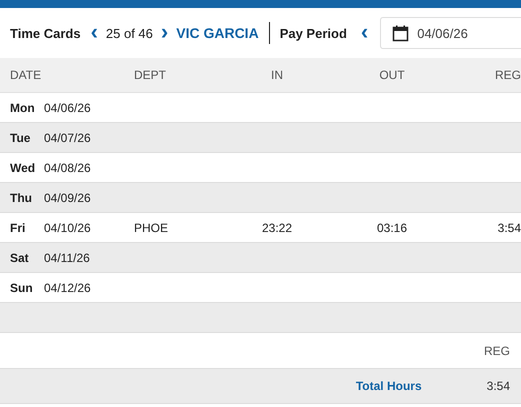 Image resolution: width=521 pixels, height=407 pixels. Describe the element at coordinates (151, 75) in the screenshot. I see `column-header: DEPT` at that location.